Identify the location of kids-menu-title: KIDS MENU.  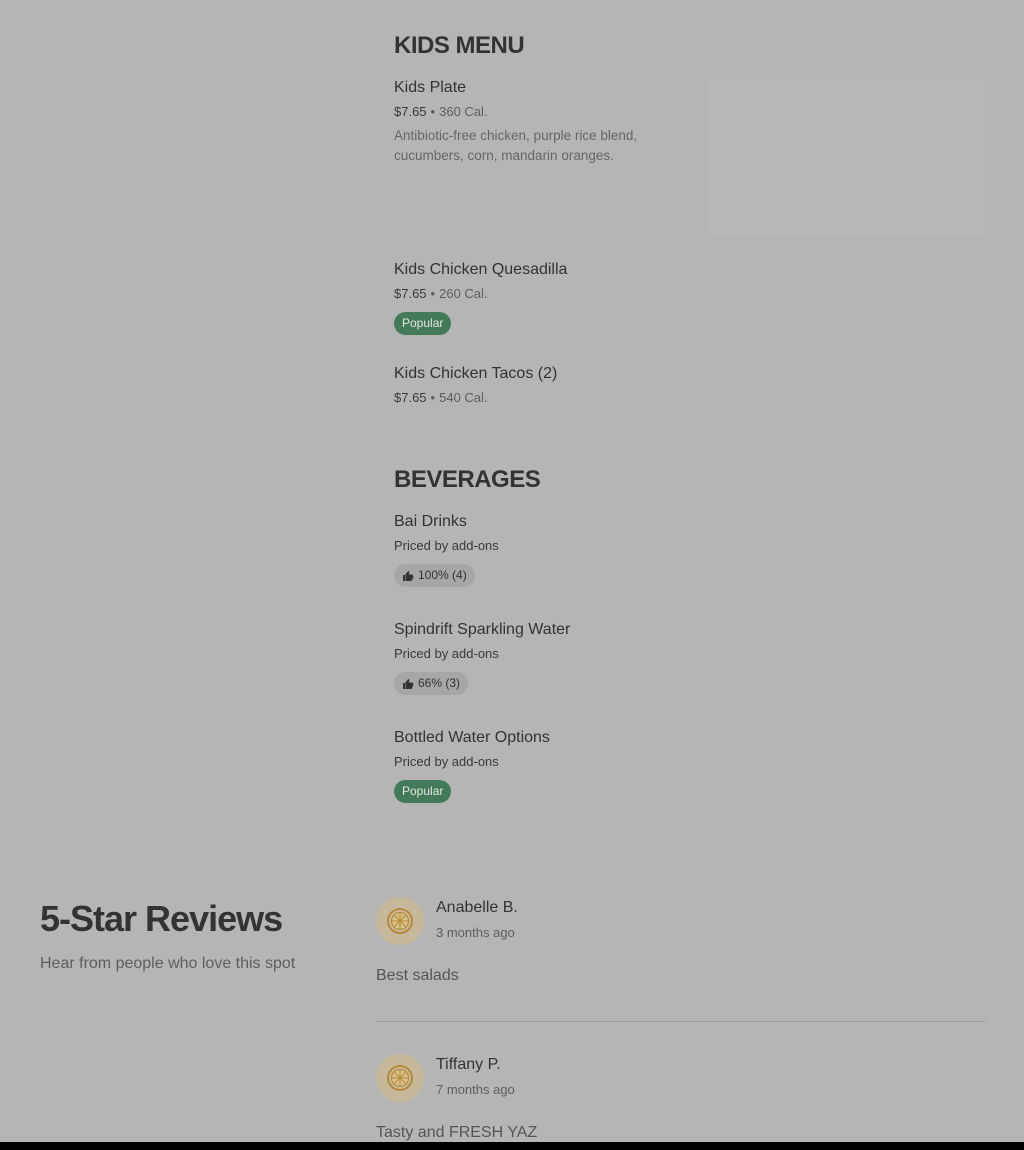
(459, 45).